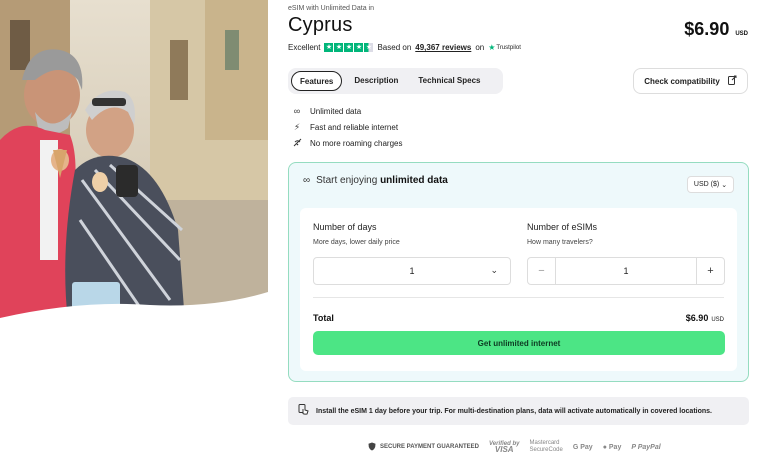 The image size is (768, 462). I want to click on reviews-link: 49,367 reviews, so click(443, 47).